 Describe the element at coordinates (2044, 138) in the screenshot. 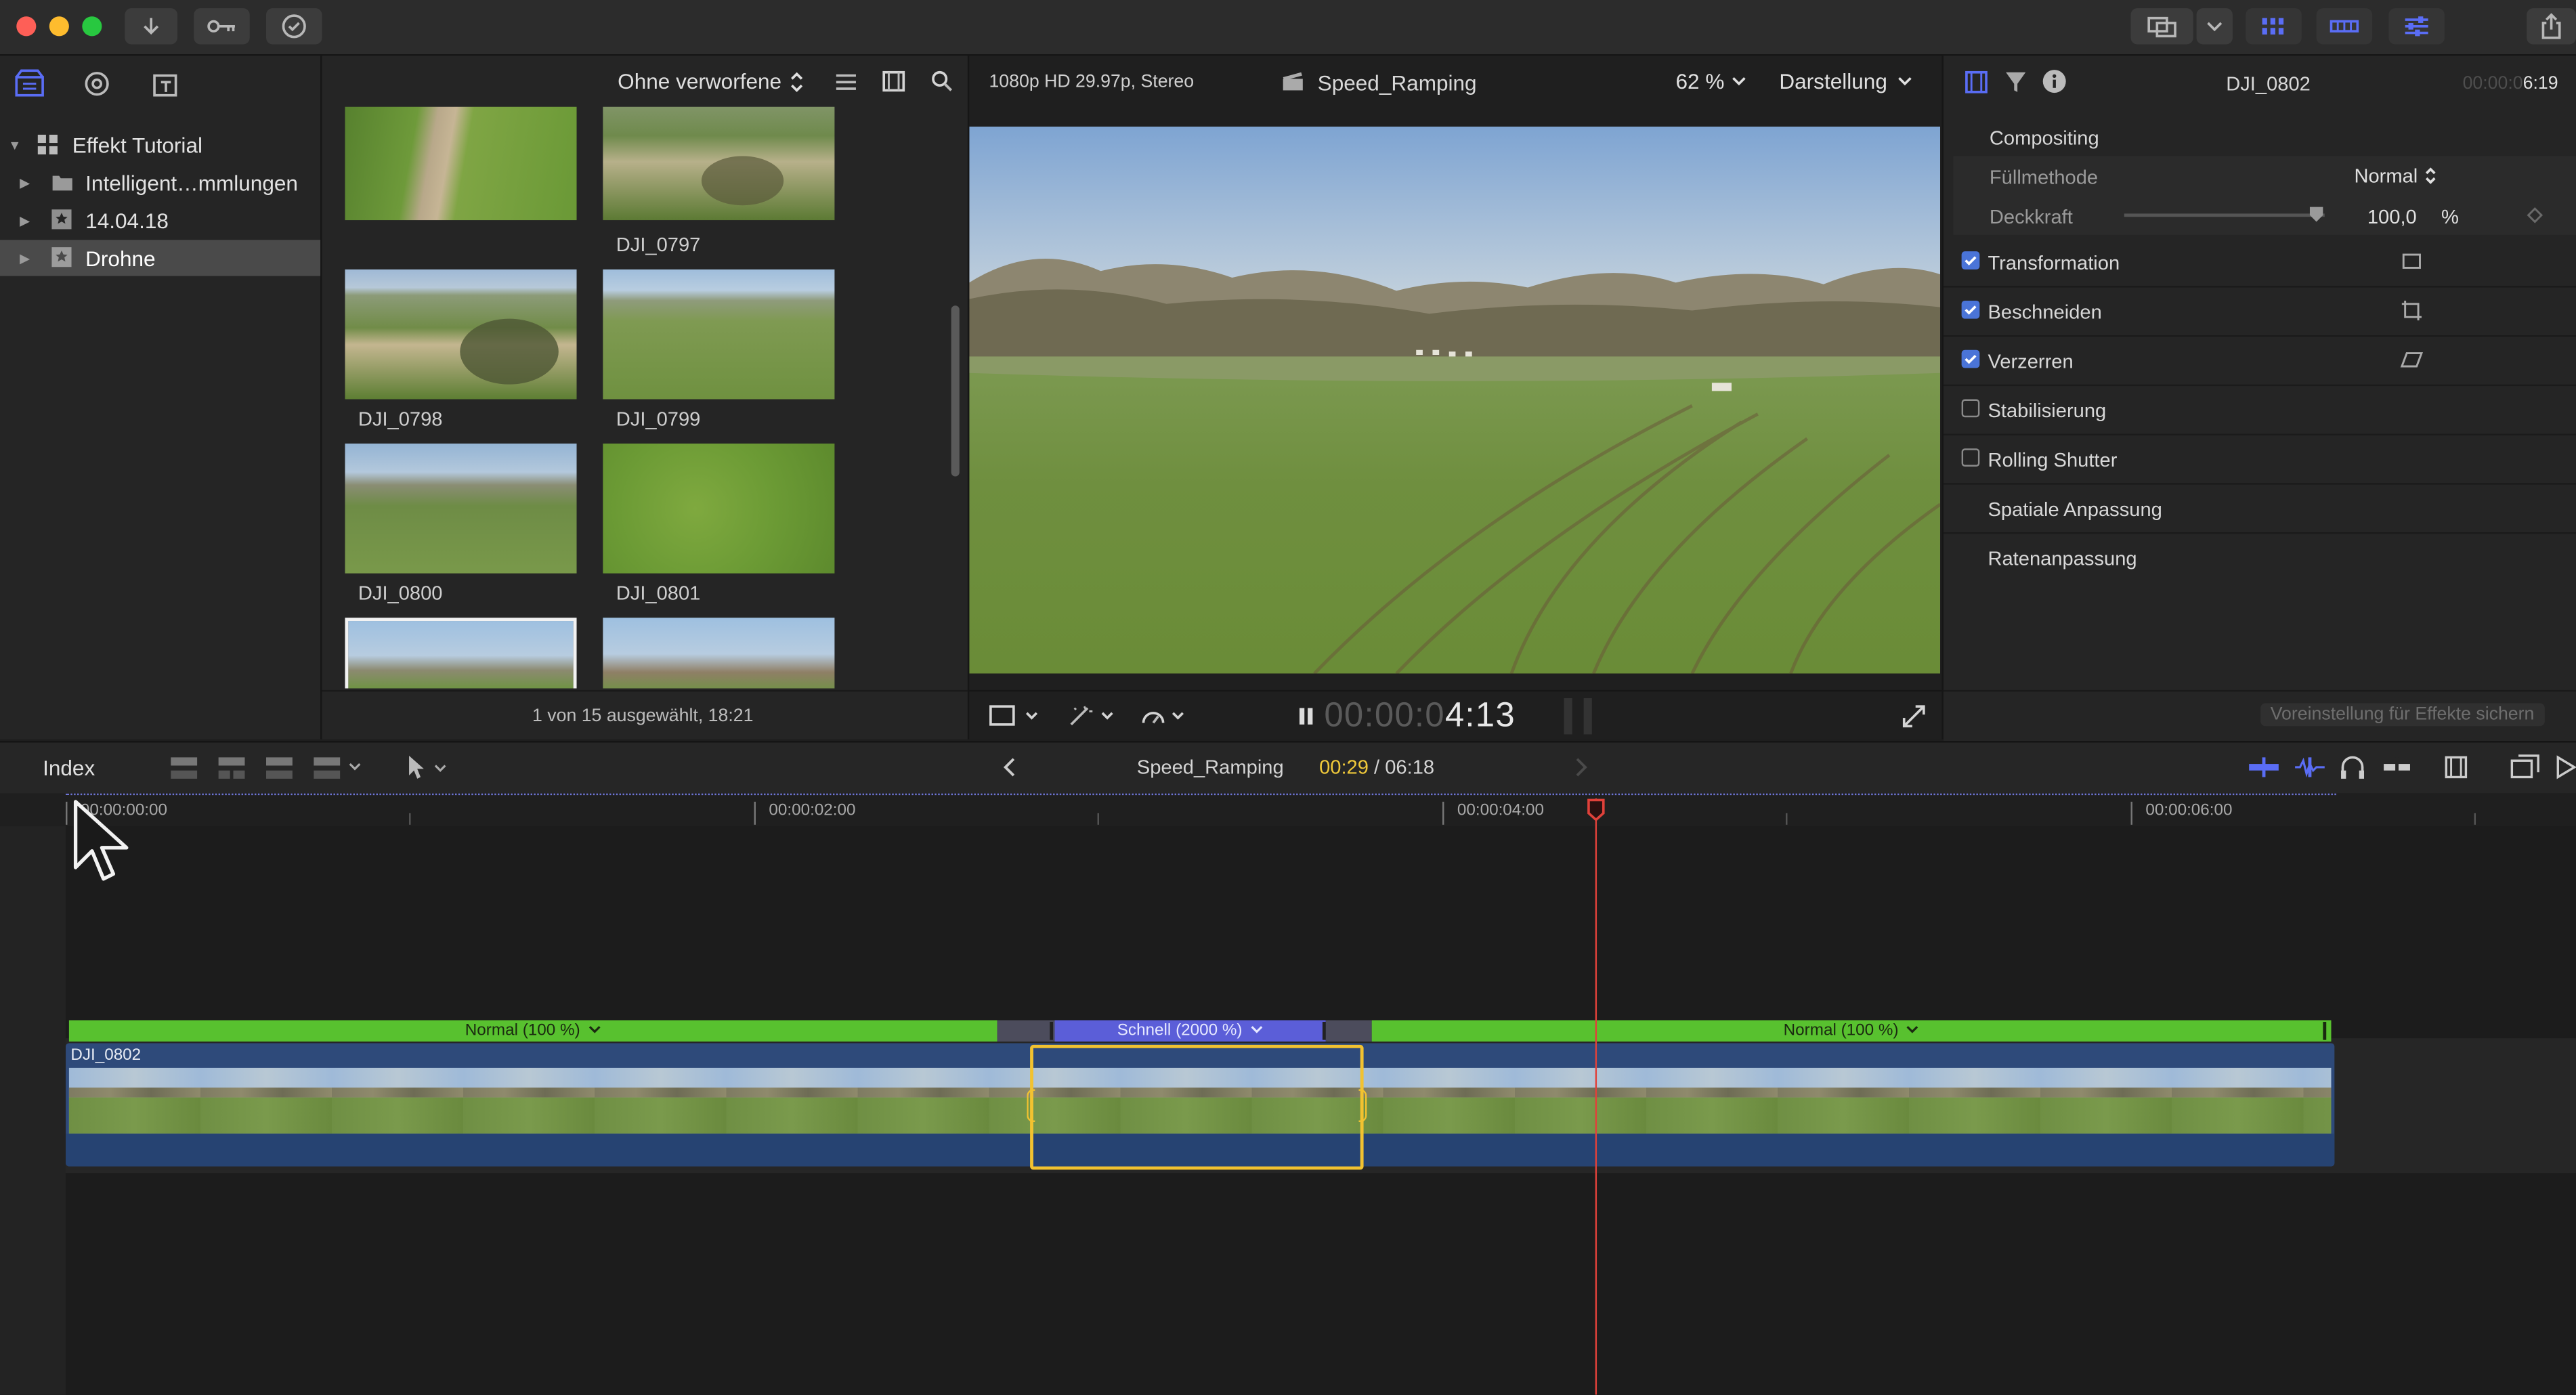

I see `compositing-header: Compositing` at that location.